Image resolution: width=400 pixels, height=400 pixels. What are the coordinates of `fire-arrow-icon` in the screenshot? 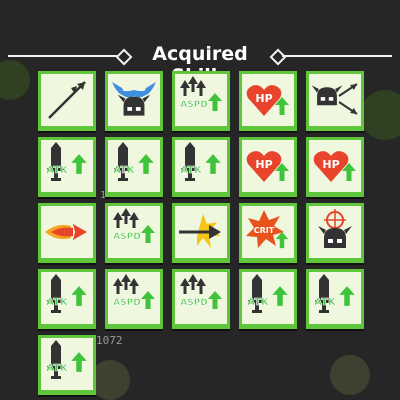 It's located at (66, 232).